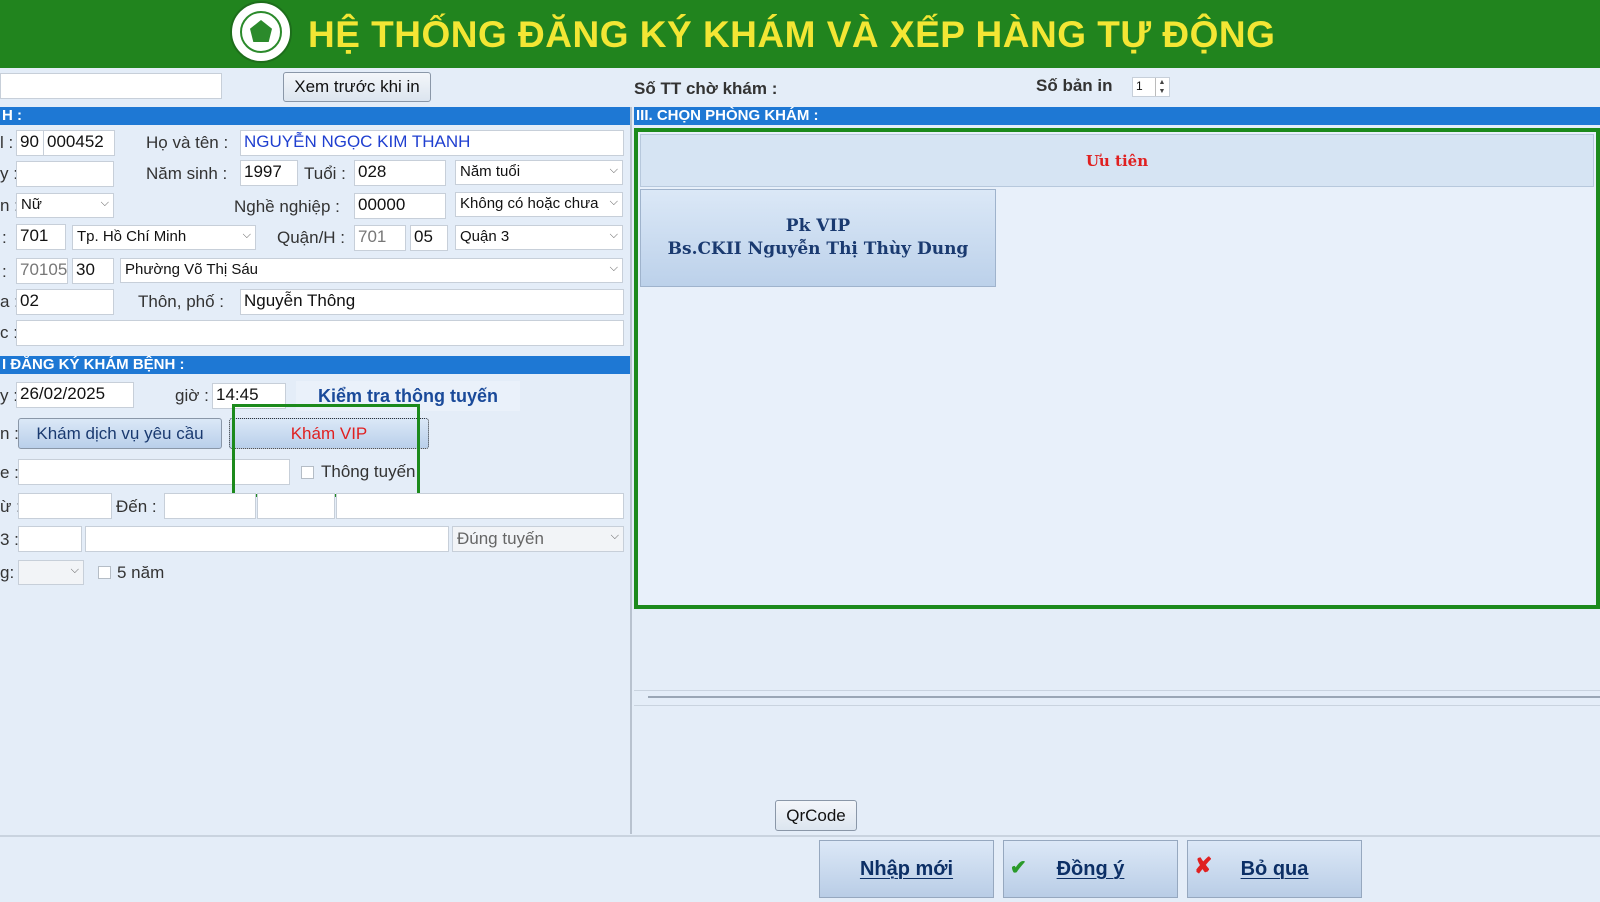 Image resolution: width=1600 pixels, height=902 pixels. I want to click on occupation-select: Không có hoặc chưa ⌵, so click(539, 204).